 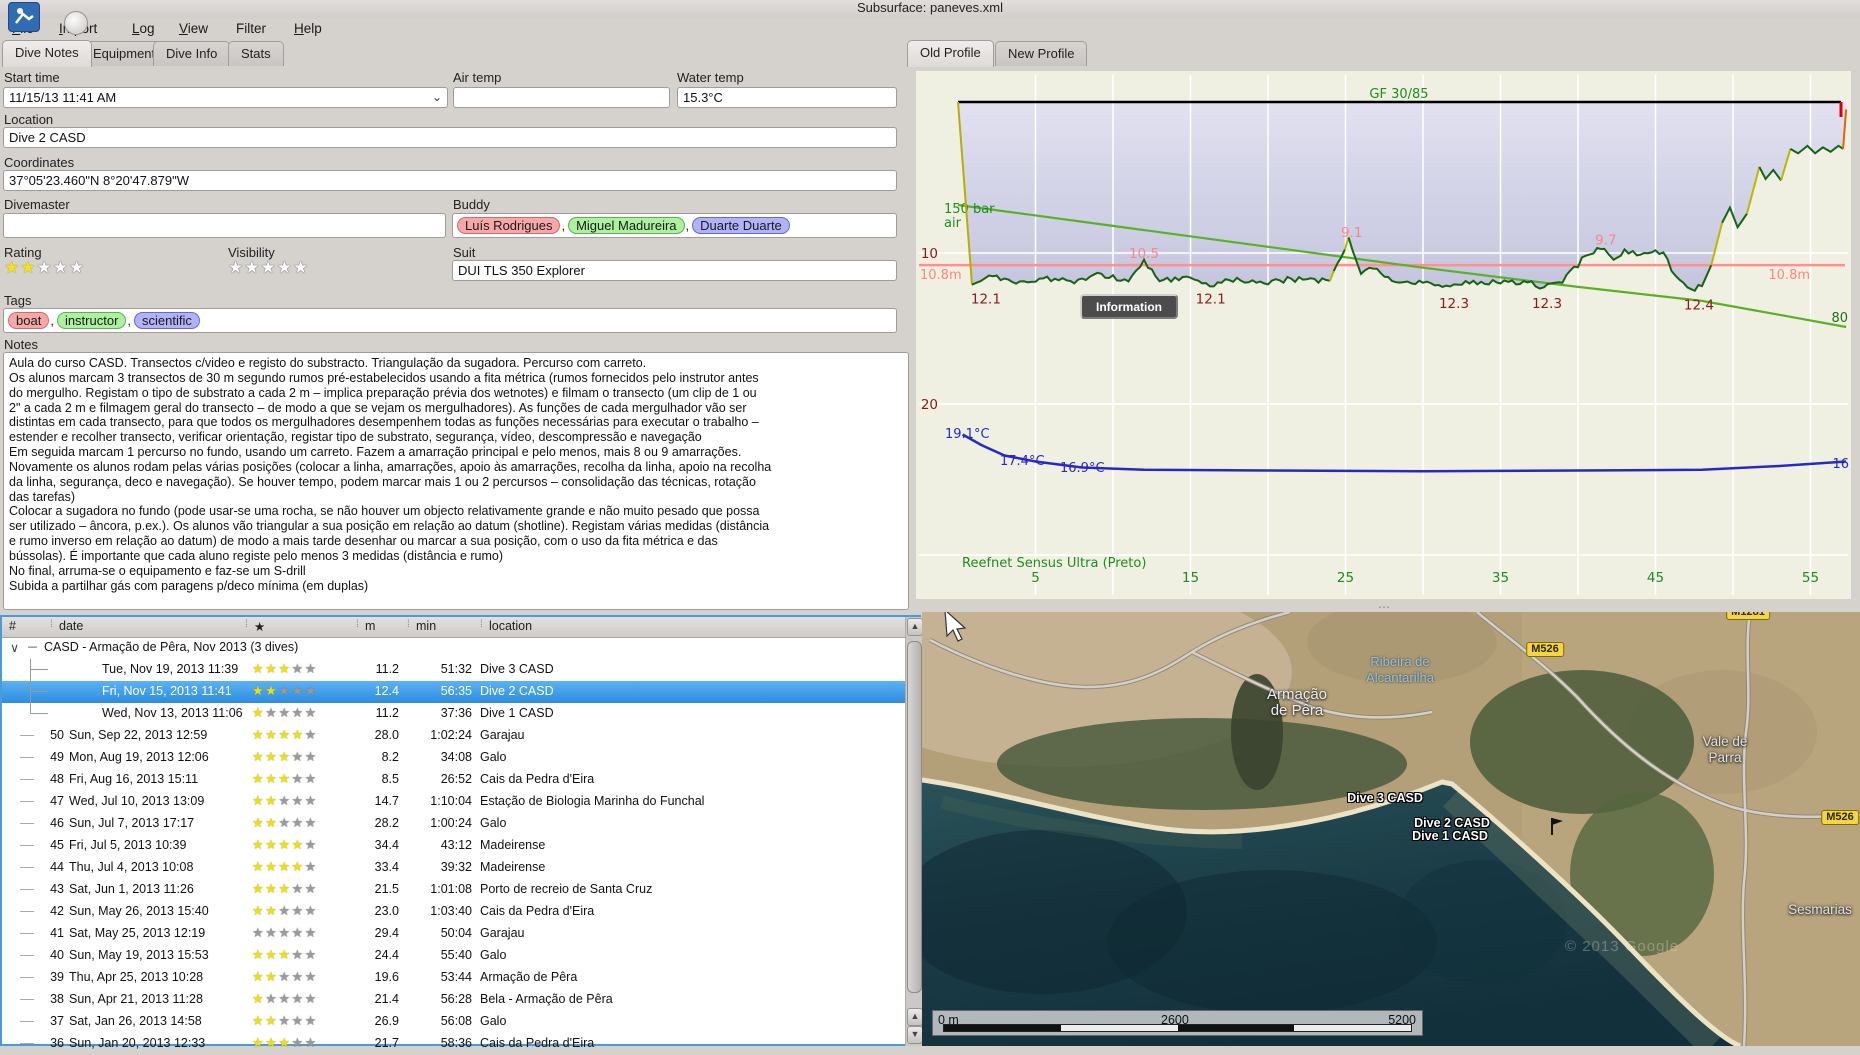 I want to click on dive-site-label: Dive 2 CASD, so click(x=1452, y=823).